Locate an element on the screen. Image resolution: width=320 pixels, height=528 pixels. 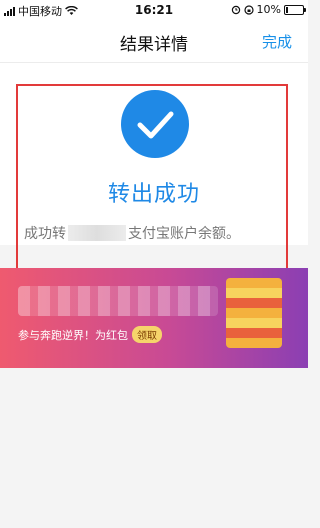
status-right: 10% is located at coordinates (268, 9).